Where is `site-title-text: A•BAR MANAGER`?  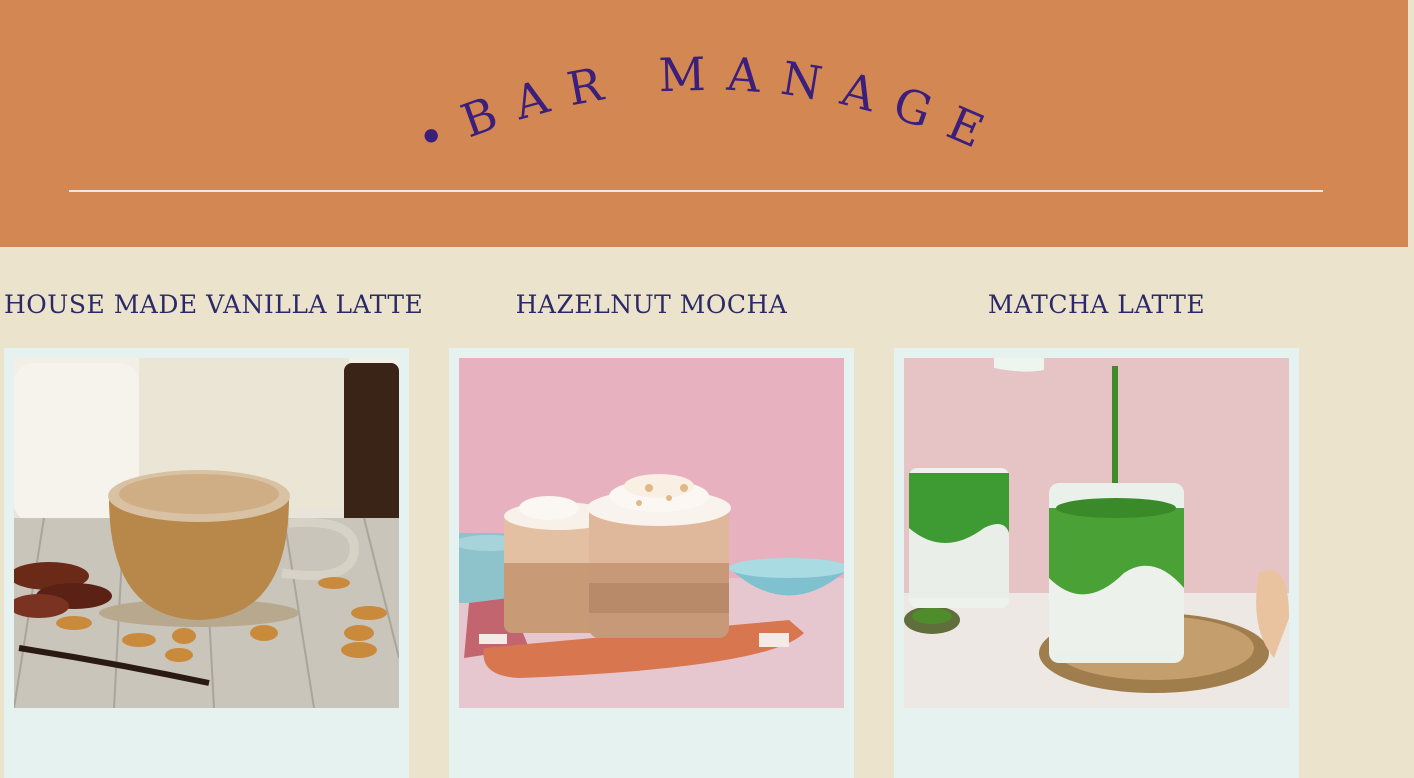
site-title-text: A•BAR MANAGER is located at coordinates (695, 93).